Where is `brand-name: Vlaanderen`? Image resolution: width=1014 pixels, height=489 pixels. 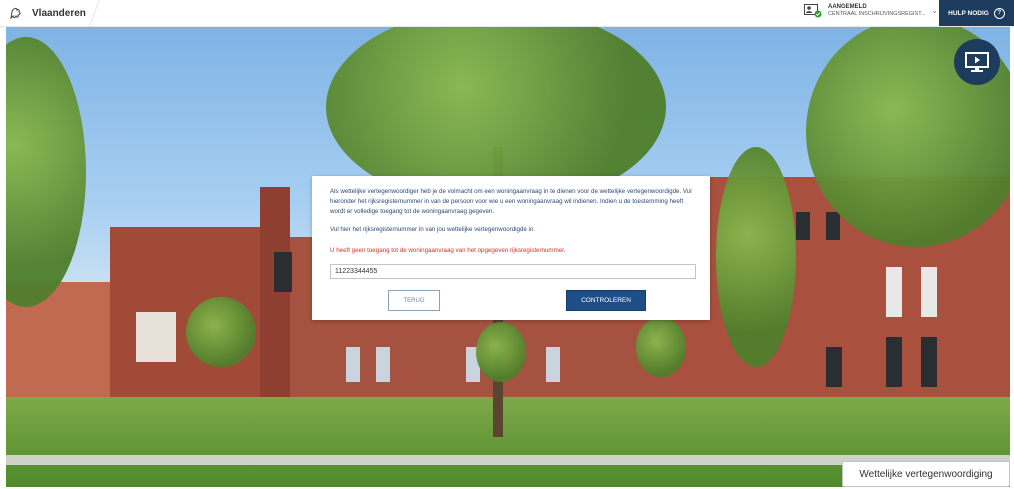 brand-name: Vlaanderen is located at coordinates (59, 13).